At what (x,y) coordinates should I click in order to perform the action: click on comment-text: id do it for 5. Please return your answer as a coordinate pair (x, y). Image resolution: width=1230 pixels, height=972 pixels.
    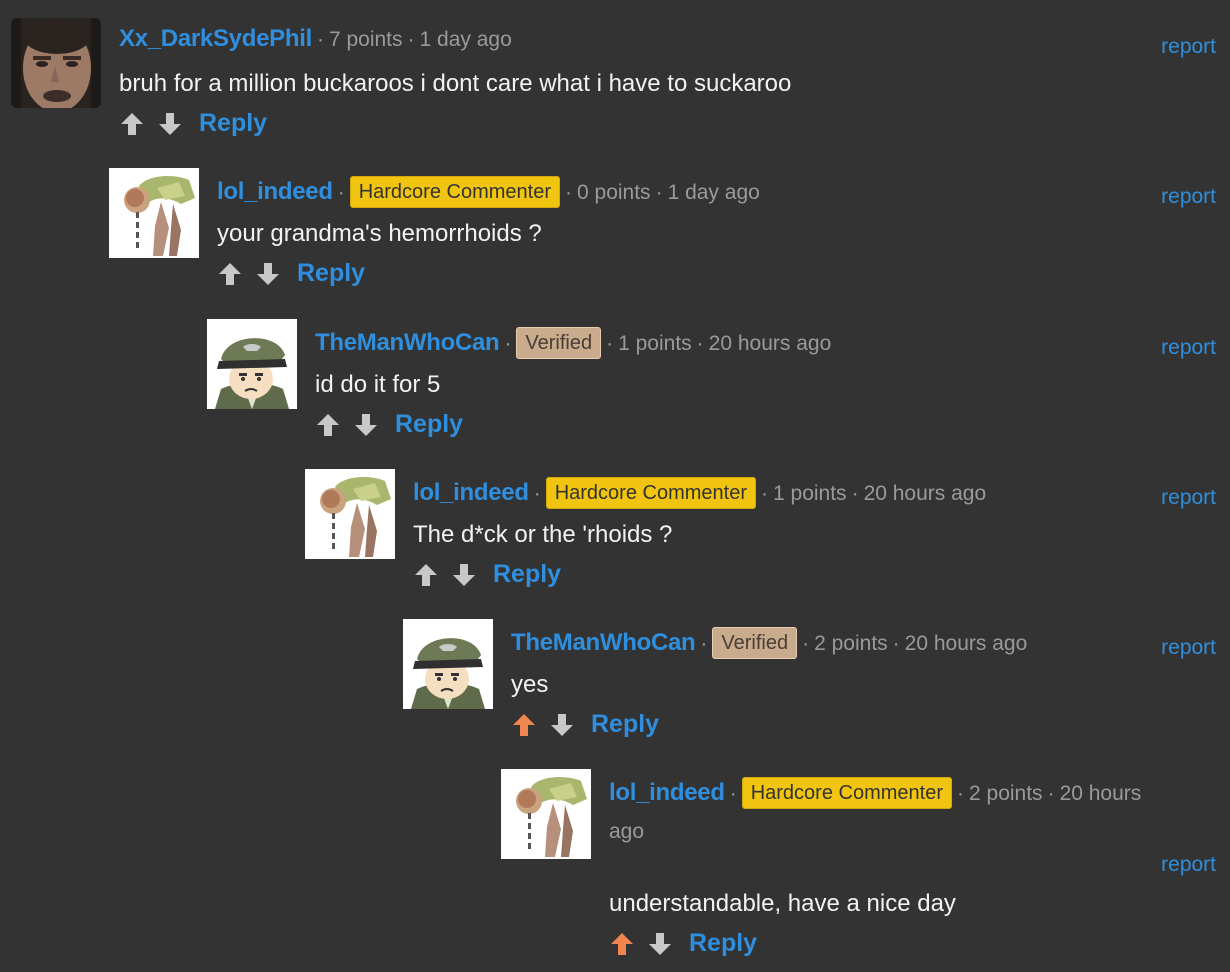
    Looking at the image, I should click on (378, 384).